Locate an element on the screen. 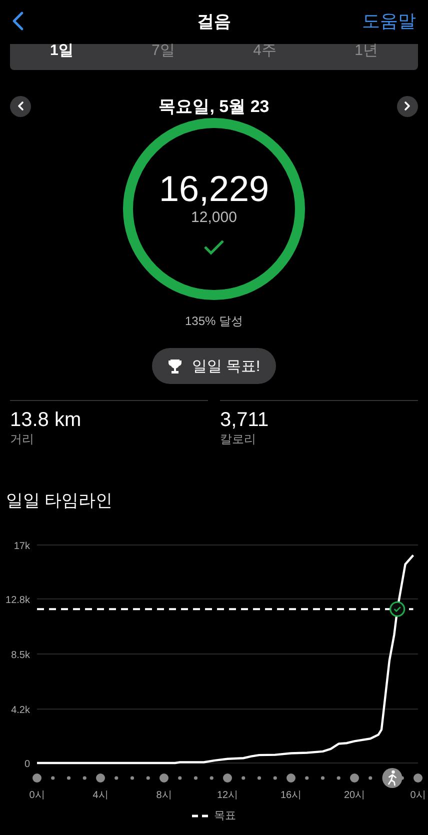  help-link: 도움말 is located at coordinates (389, 21).